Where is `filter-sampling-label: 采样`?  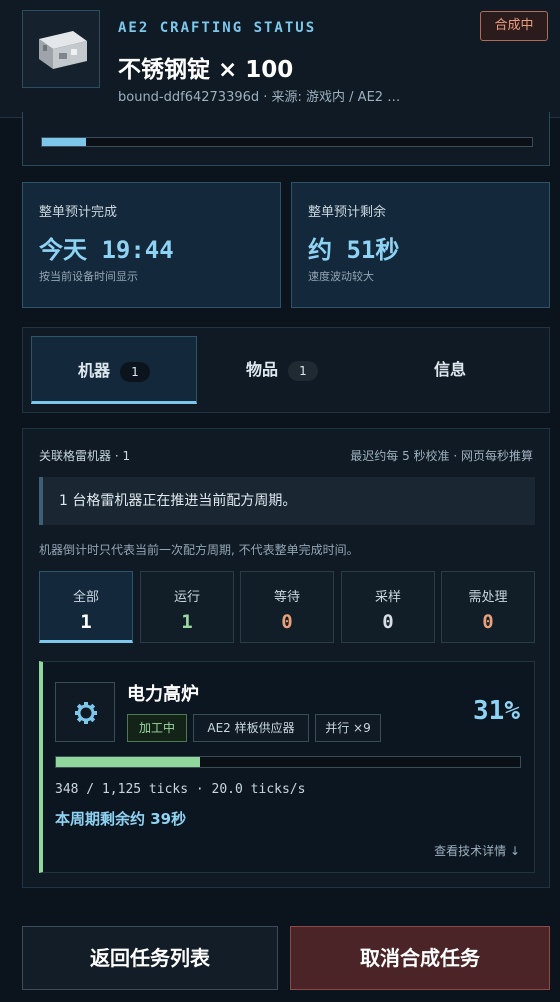 filter-sampling-label: 采样 is located at coordinates (387, 597).